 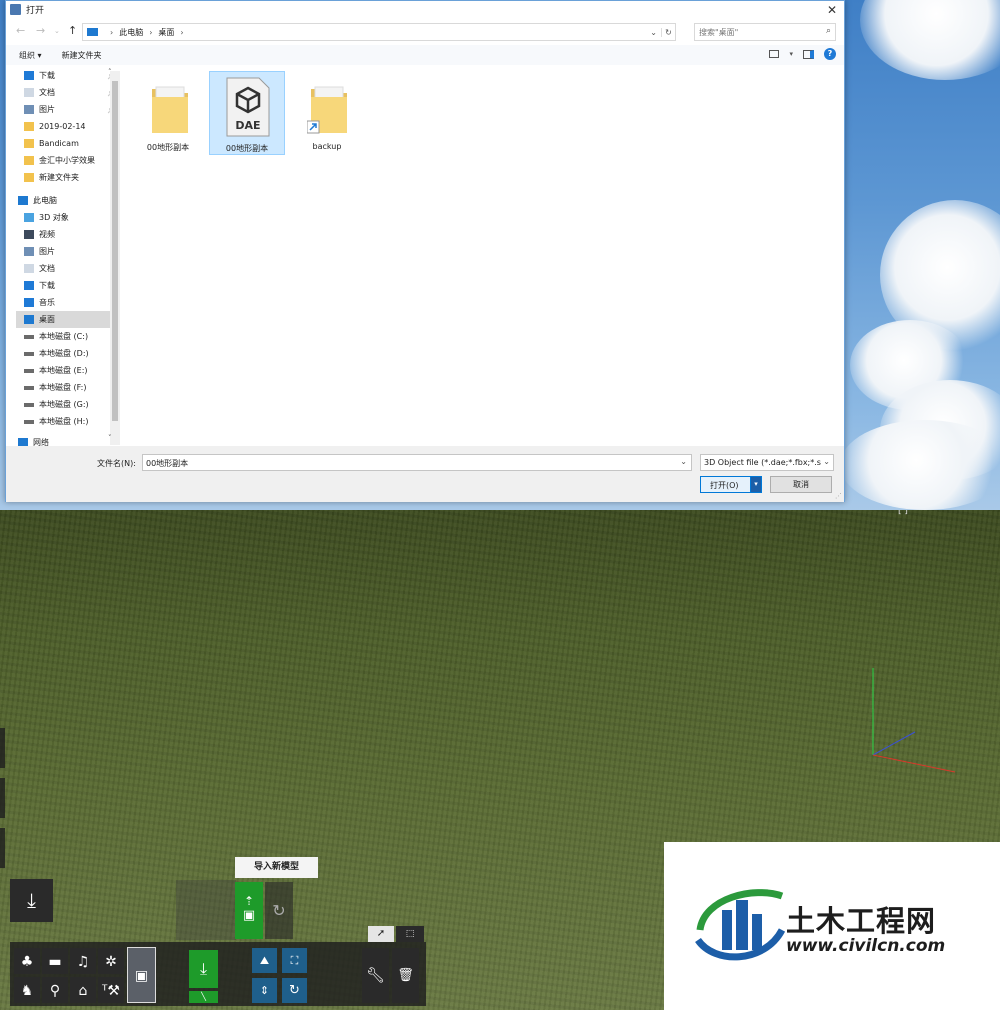 What do you see at coordinates (166, 32) in the screenshot?
I see `breadcrumb-desktop: 桌面` at bounding box center [166, 32].